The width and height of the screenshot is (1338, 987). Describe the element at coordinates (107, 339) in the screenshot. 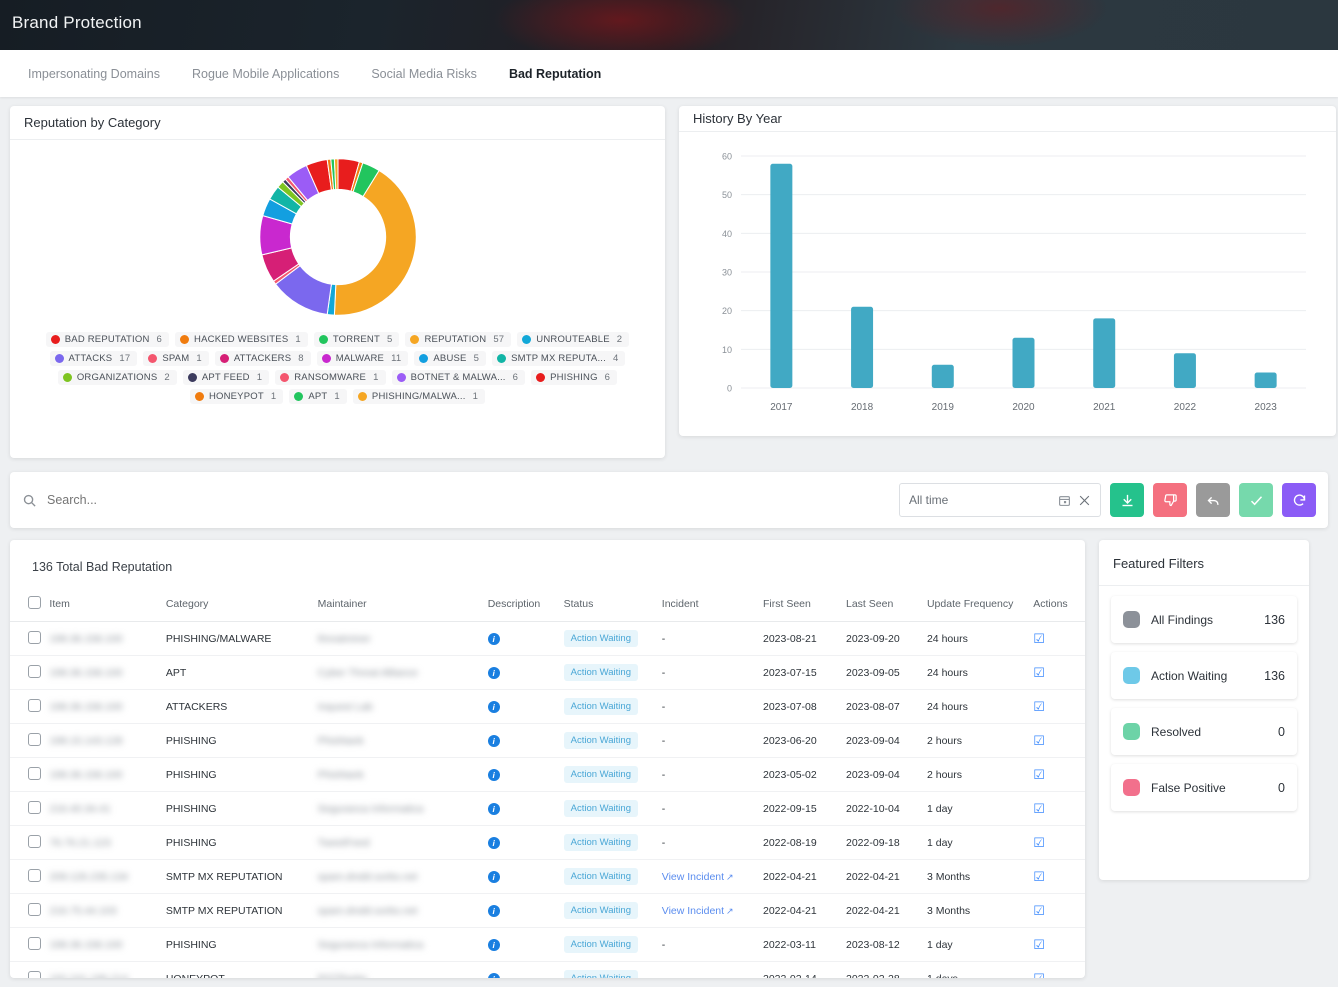

I see `legend-item: BAD REPUTATION 6` at that location.